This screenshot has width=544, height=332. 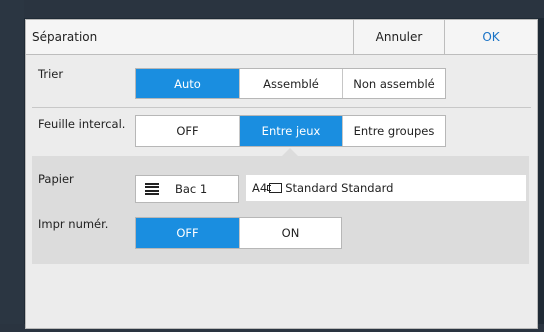 What do you see at coordinates (290, 233) in the screenshot?
I see `numbering-option-on: ON` at bounding box center [290, 233].